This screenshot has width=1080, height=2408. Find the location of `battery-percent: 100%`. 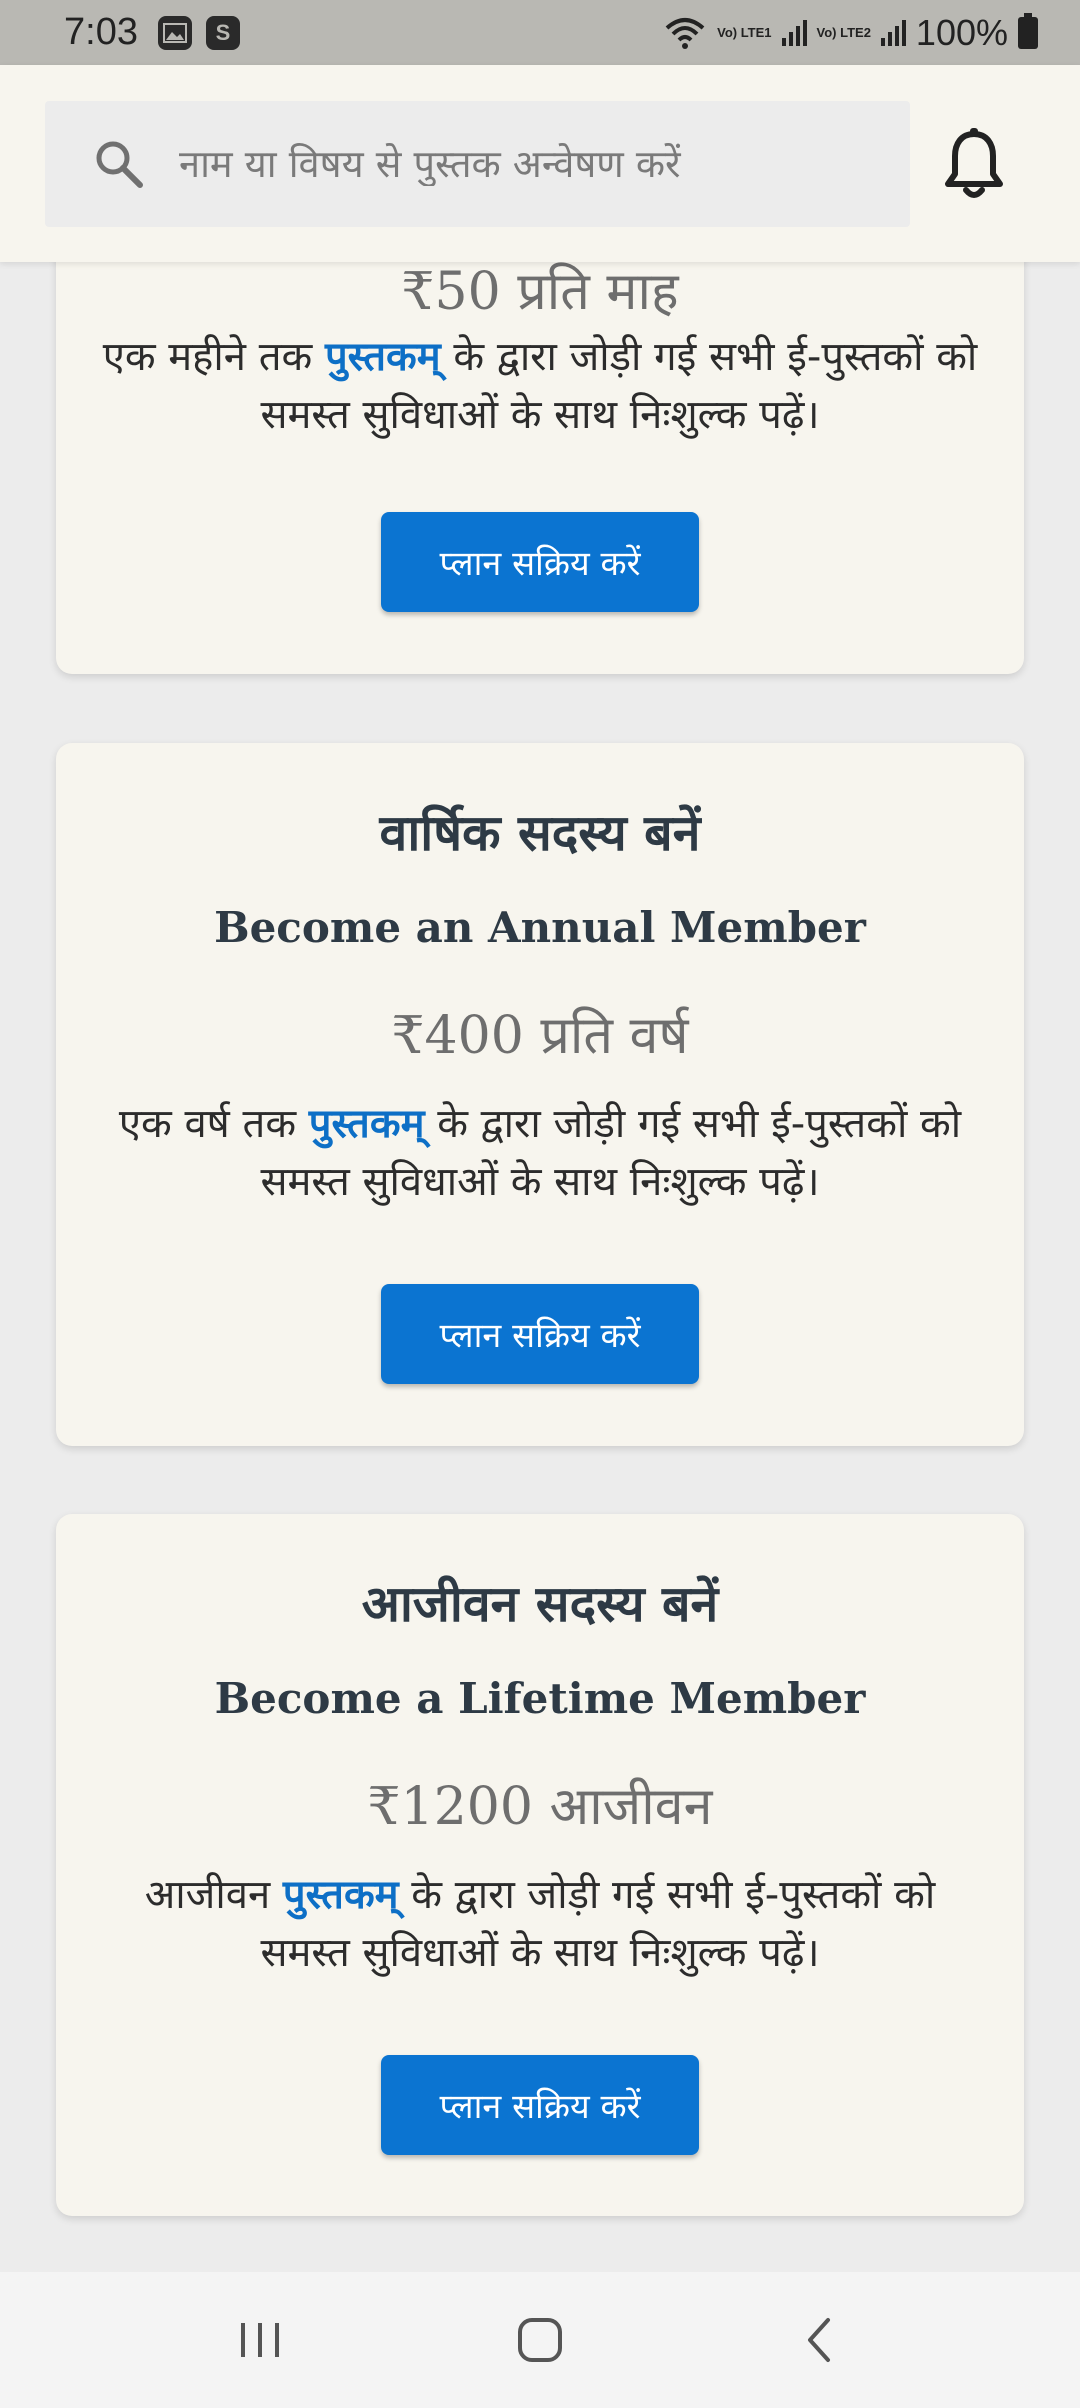

battery-percent: 100% is located at coordinates (961, 32).